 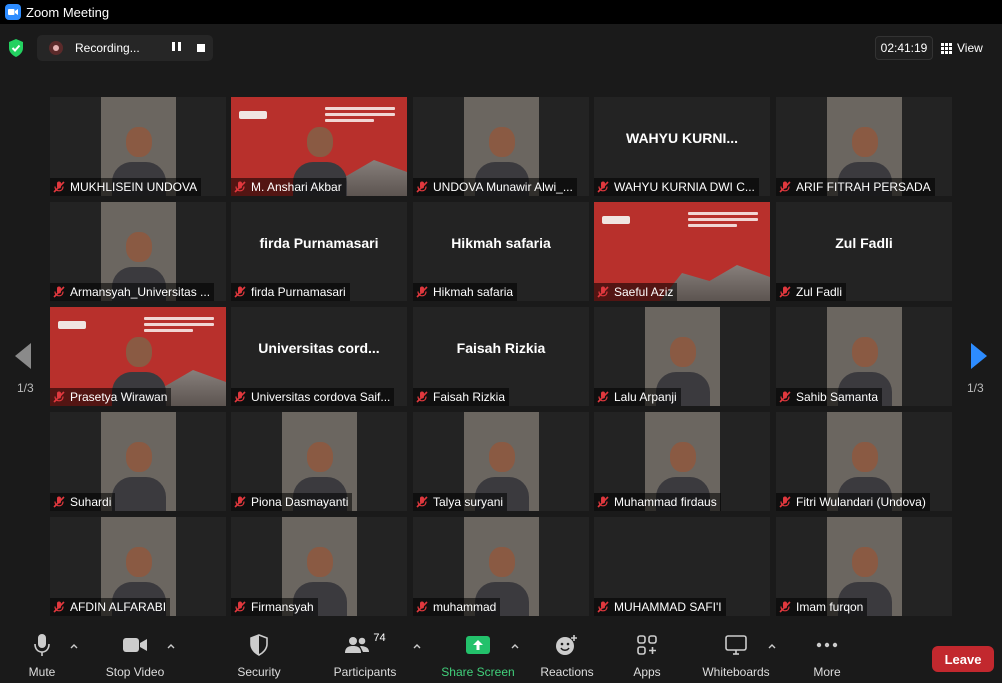 I want to click on participant-tile: ARIF FITRAH PERSADA, so click(x=864, y=146).